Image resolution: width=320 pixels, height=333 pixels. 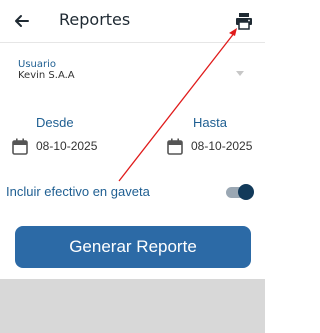 What do you see at coordinates (246, 192) in the screenshot?
I see `toggle-thumb` at bounding box center [246, 192].